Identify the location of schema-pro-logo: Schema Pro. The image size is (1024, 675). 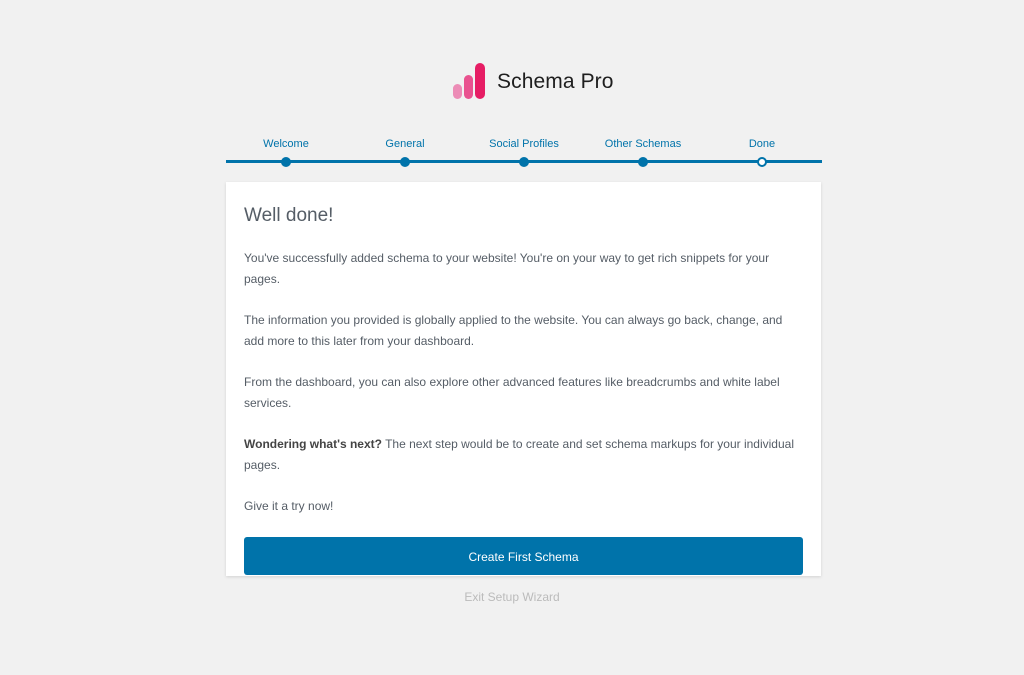
(533, 81).